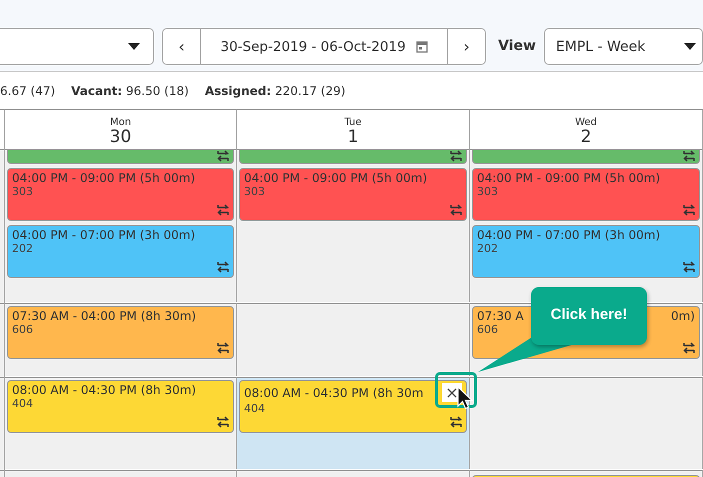  Describe the element at coordinates (517, 46) in the screenshot. I see `view-label: View` at that location.